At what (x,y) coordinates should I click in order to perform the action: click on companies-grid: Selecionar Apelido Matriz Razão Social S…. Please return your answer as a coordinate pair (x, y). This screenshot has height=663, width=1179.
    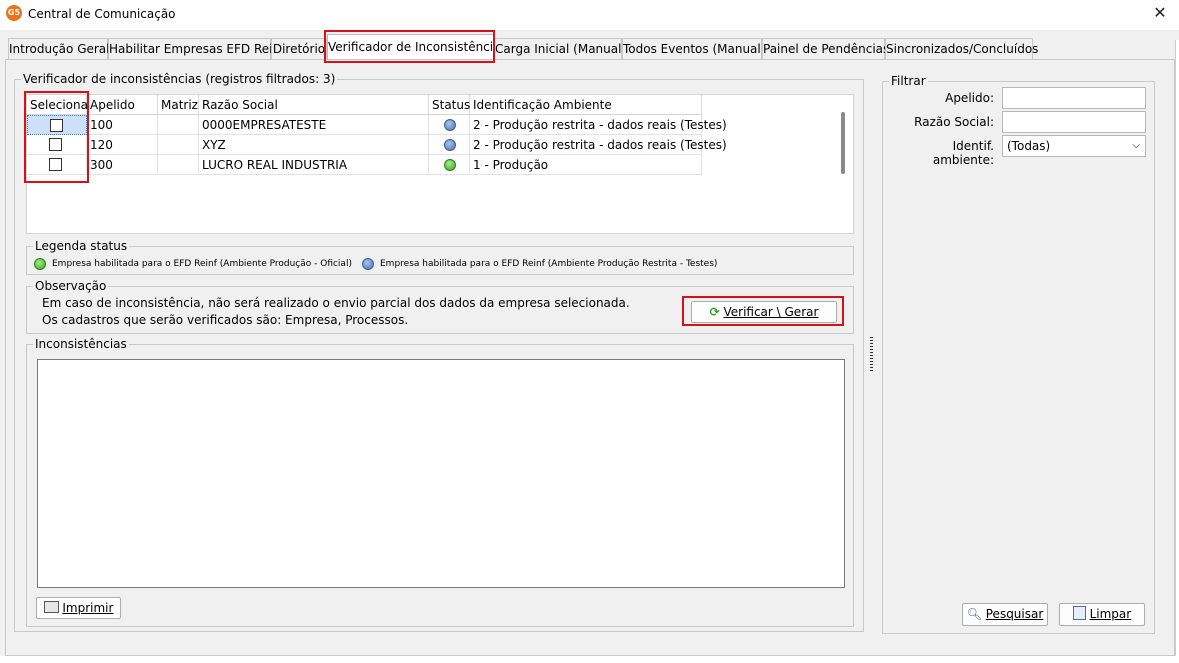
    Looking at the image, I should click on (440, 164).